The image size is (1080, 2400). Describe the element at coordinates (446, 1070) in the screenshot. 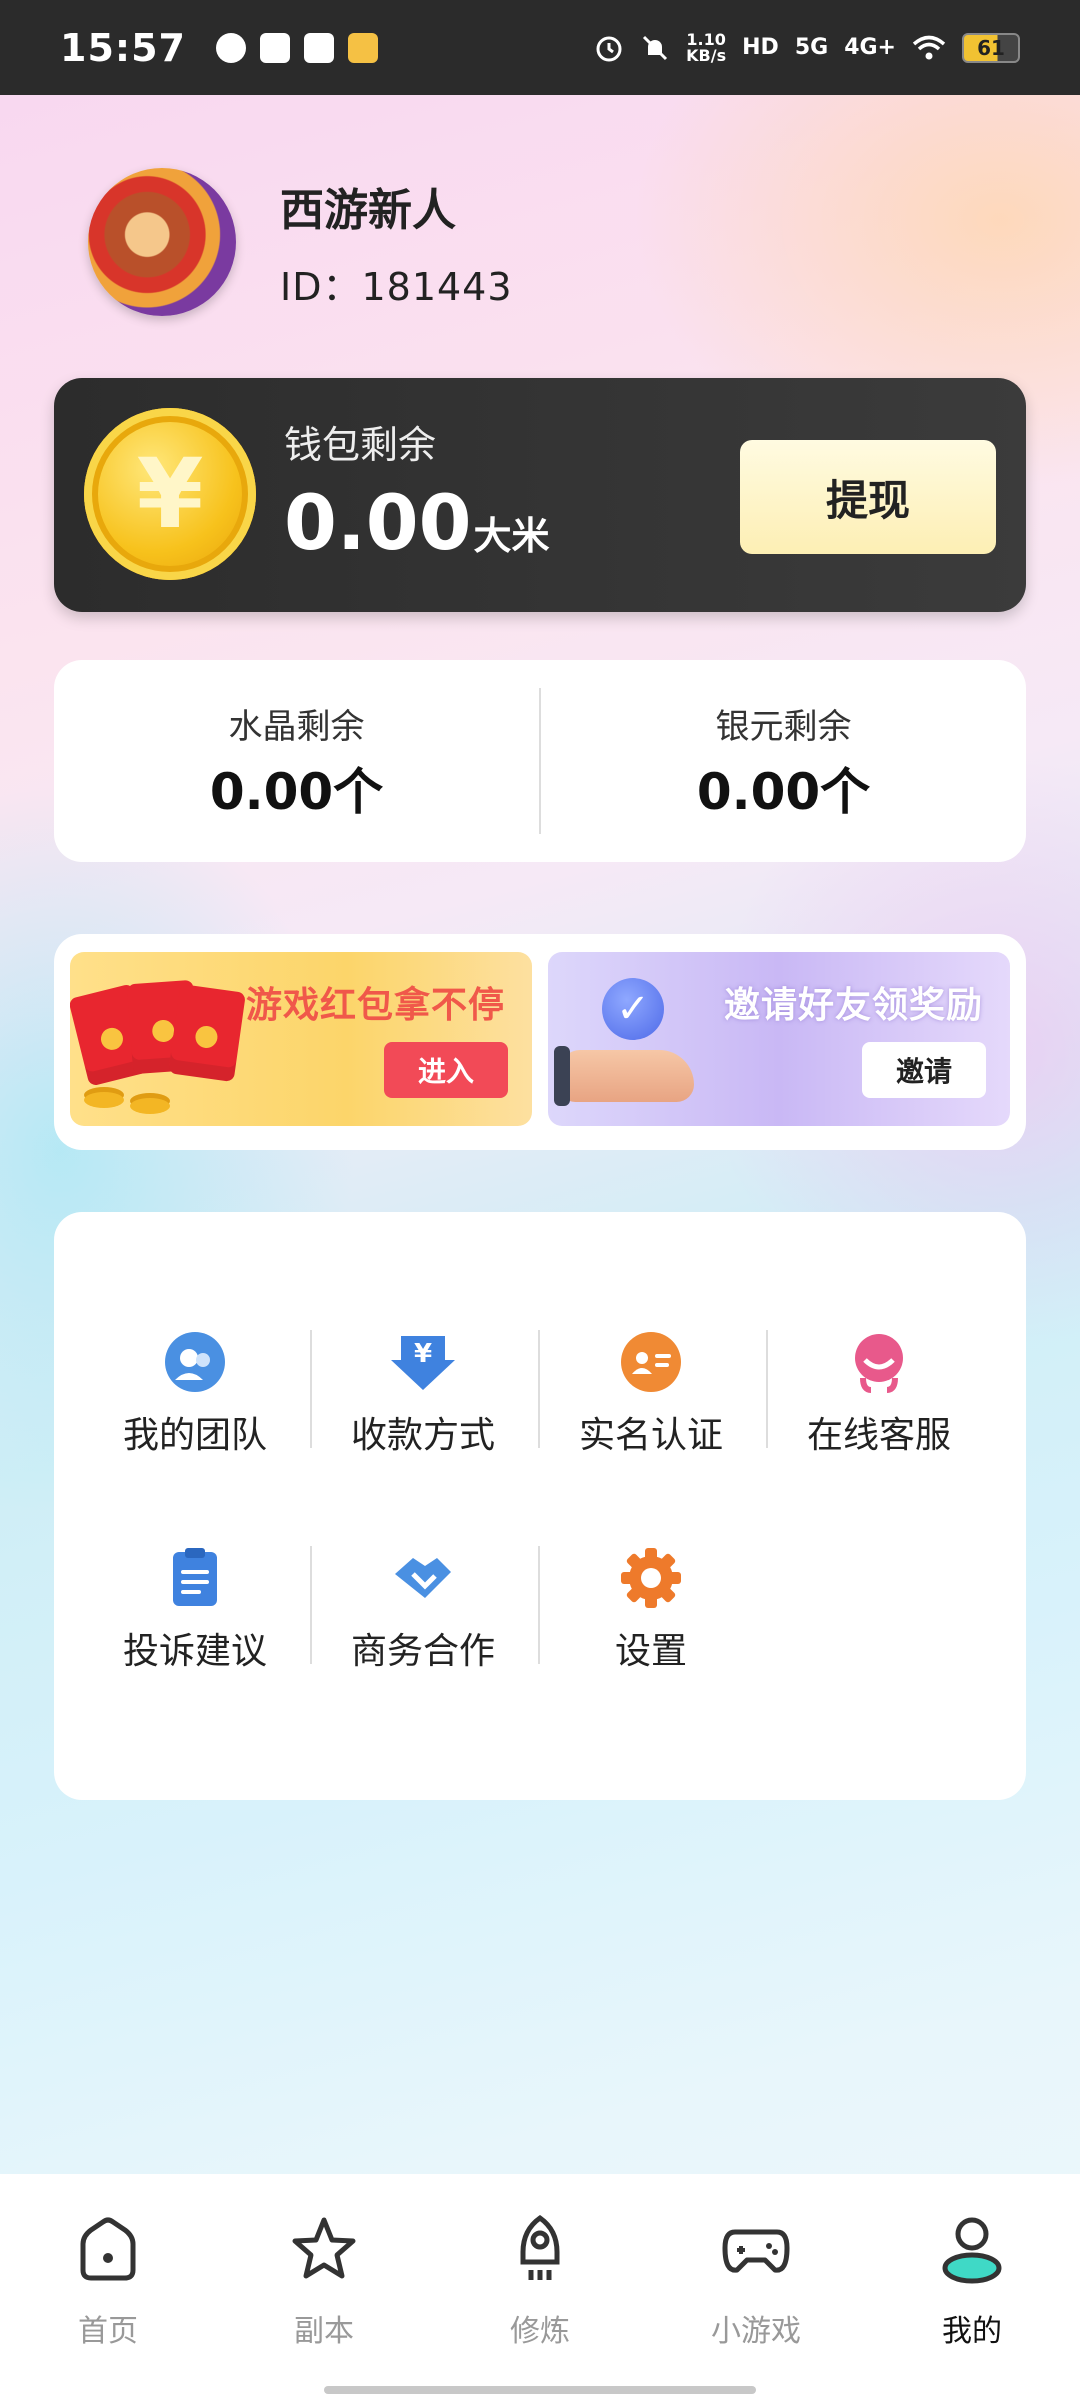

I see `enter-button: 进入` at that location.